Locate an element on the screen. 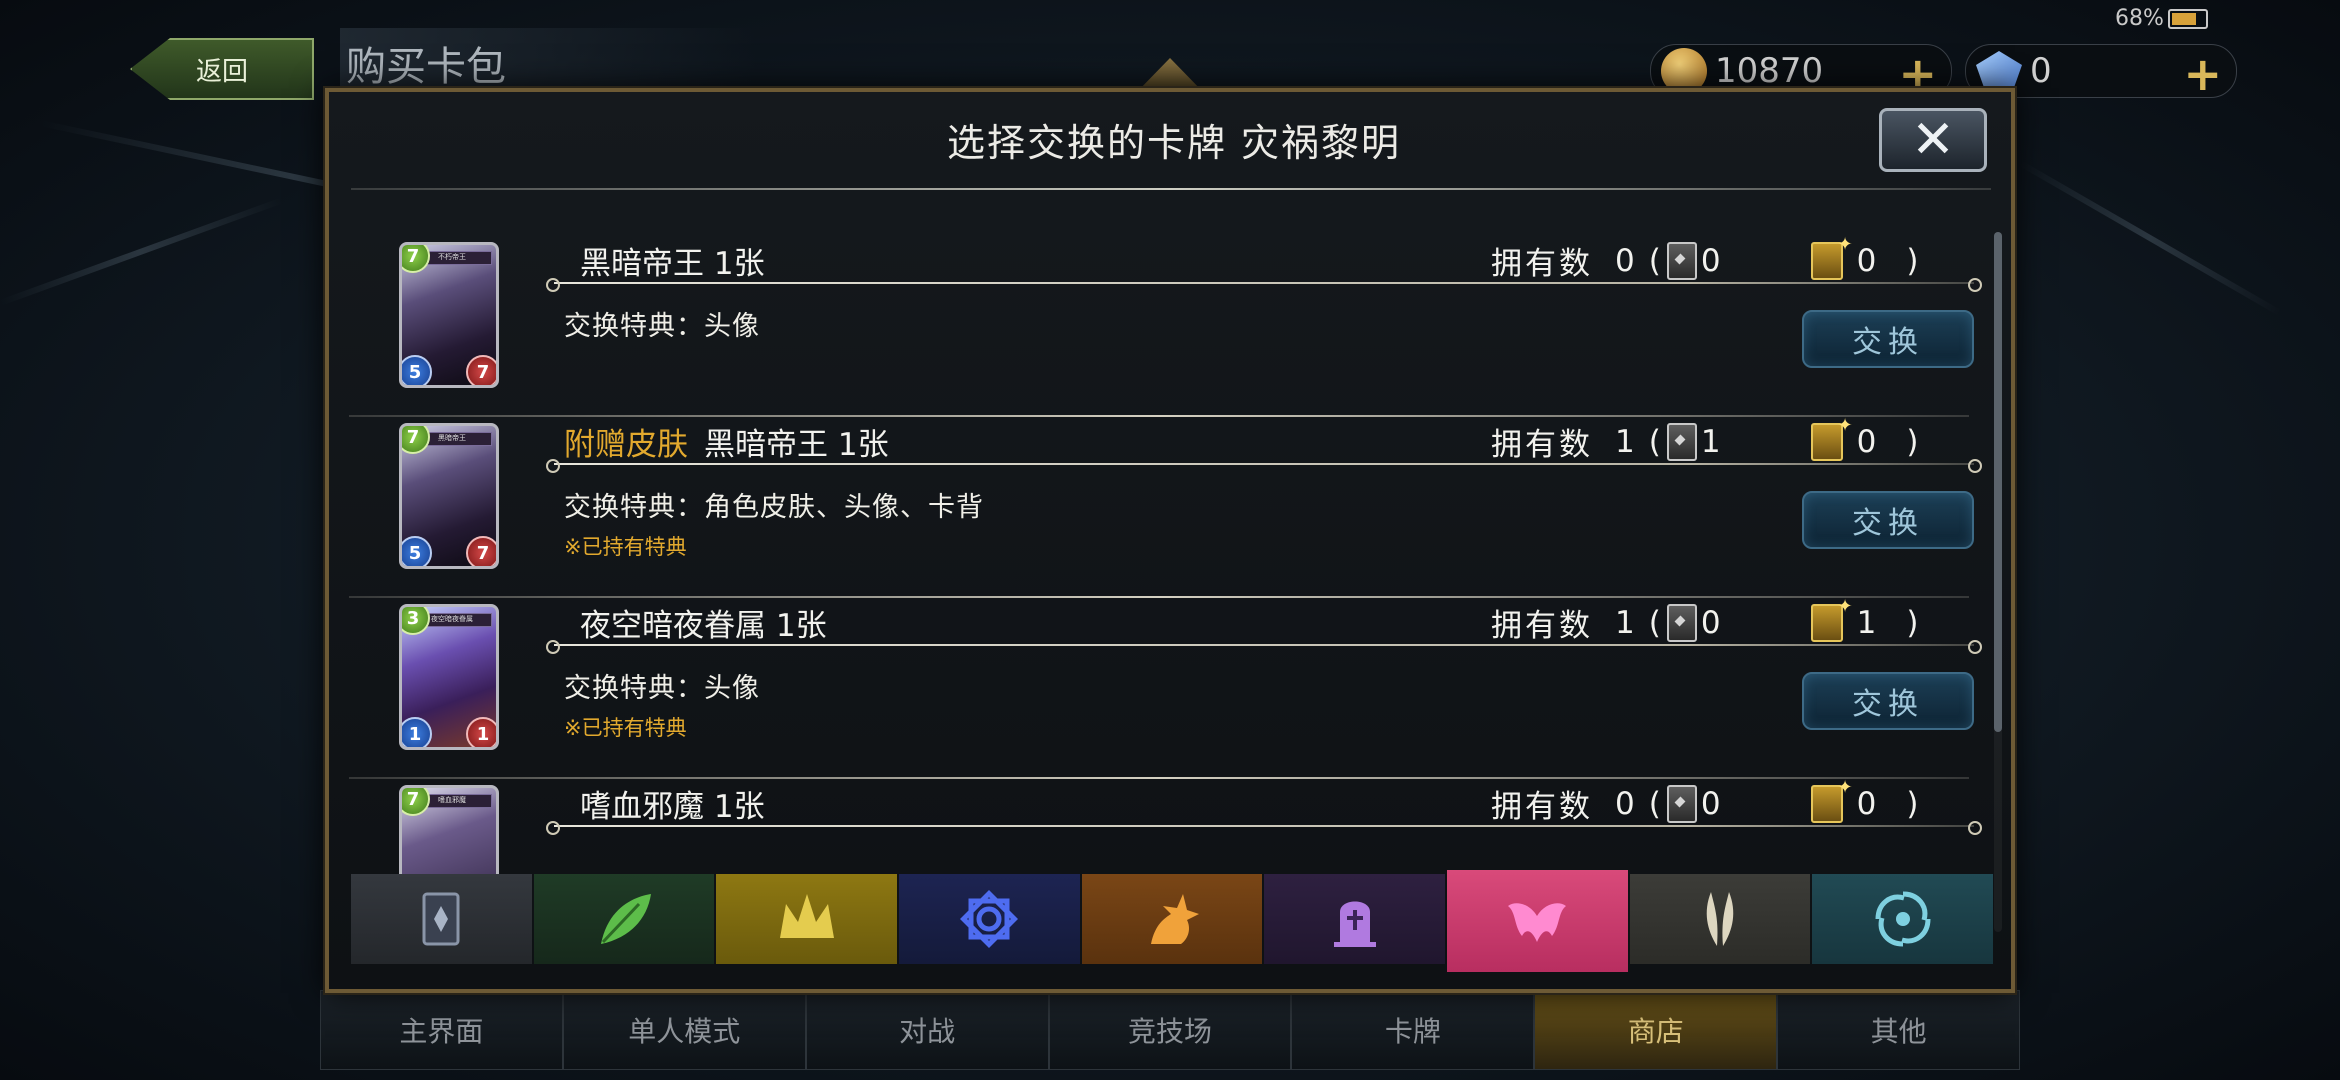 This screenshot has width=2340, height=1080. class-tab-shadowcraft is located at coordinates (1355, 919).